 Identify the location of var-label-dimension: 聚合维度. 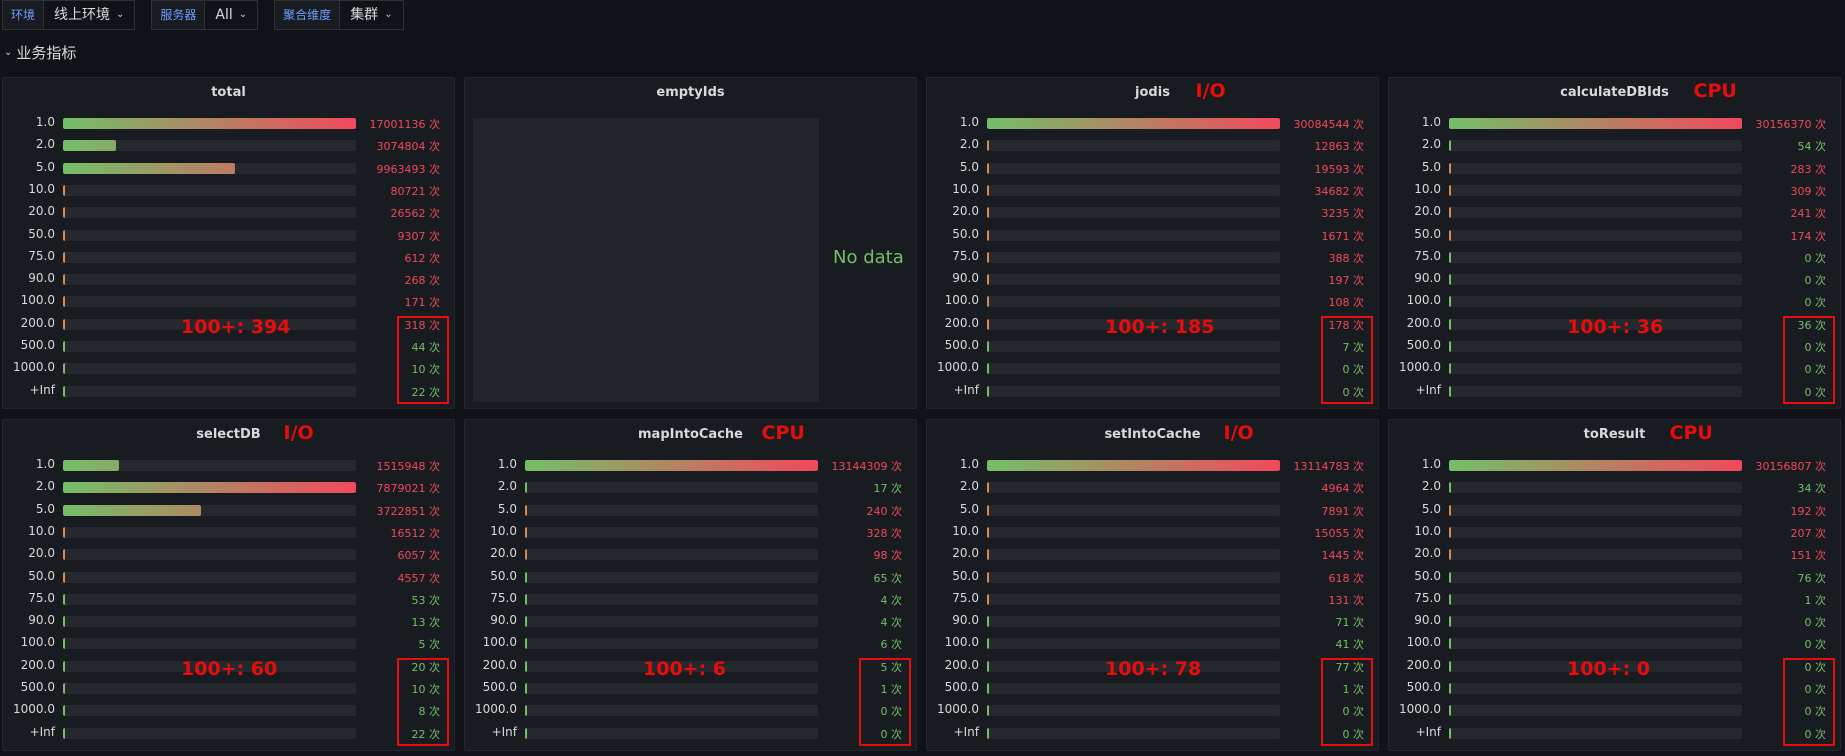
(307, 15).